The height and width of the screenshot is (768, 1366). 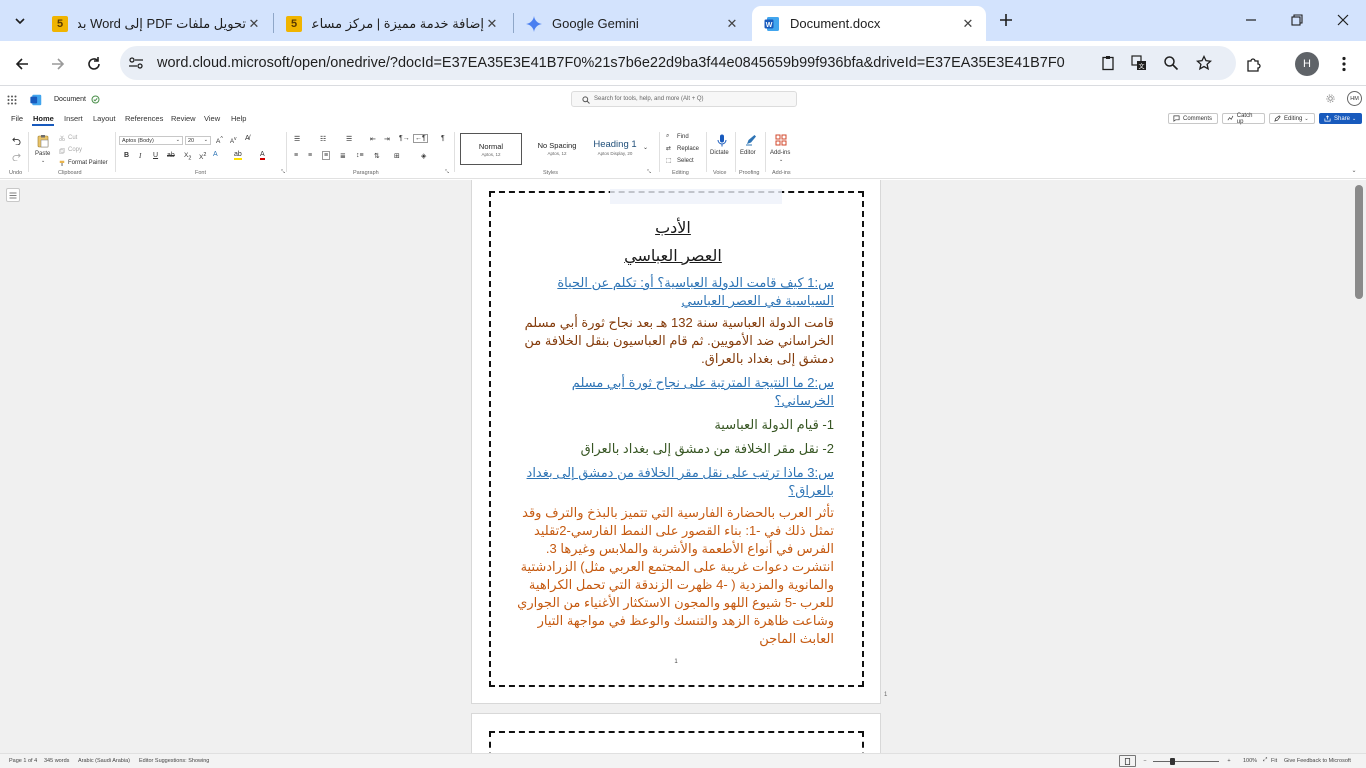 What do you see at coordinates (673, 229) in the screenshot?
I see `doc-title: الأدب` at bounding box center [673, 229].